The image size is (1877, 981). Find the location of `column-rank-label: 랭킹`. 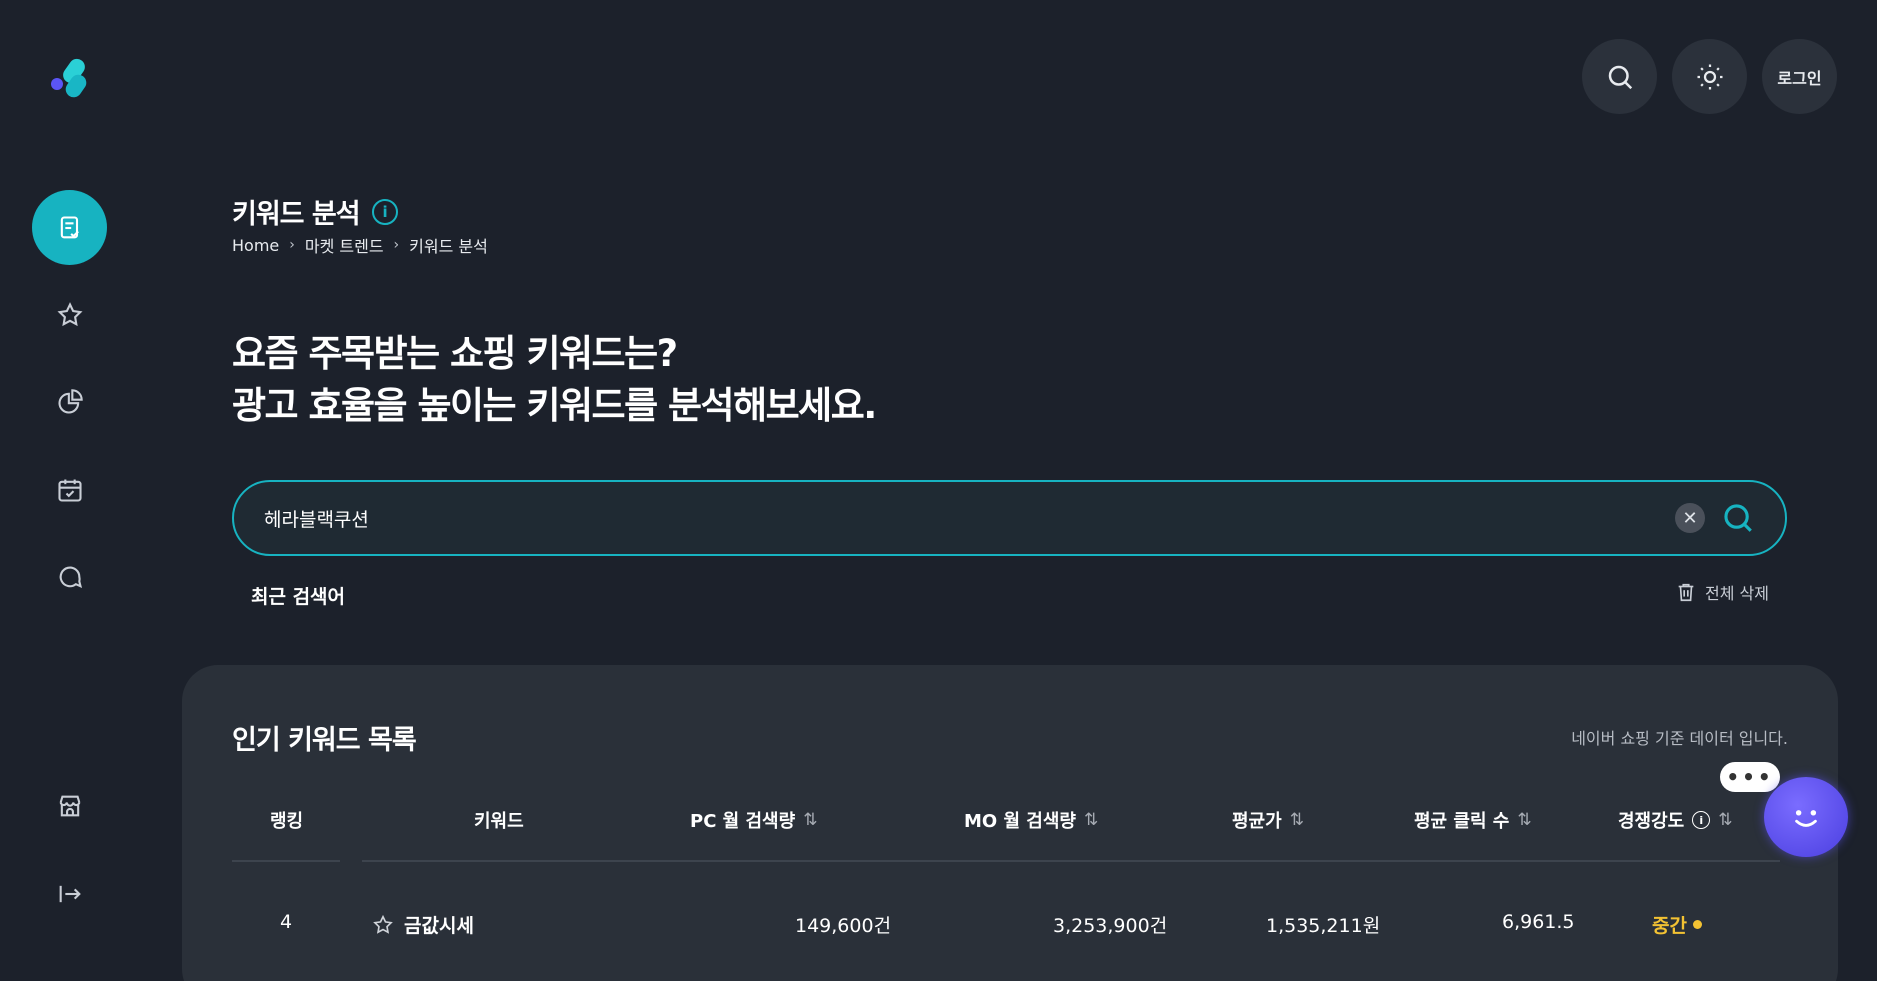

column-rank-label: 랭킹 is located at coordinates (287, 821).